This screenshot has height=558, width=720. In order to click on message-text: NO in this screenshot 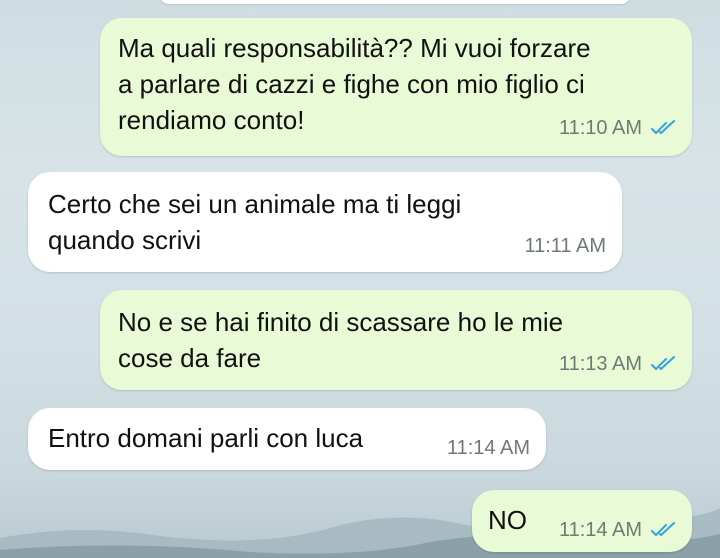, I will do `click(507, 520)`.